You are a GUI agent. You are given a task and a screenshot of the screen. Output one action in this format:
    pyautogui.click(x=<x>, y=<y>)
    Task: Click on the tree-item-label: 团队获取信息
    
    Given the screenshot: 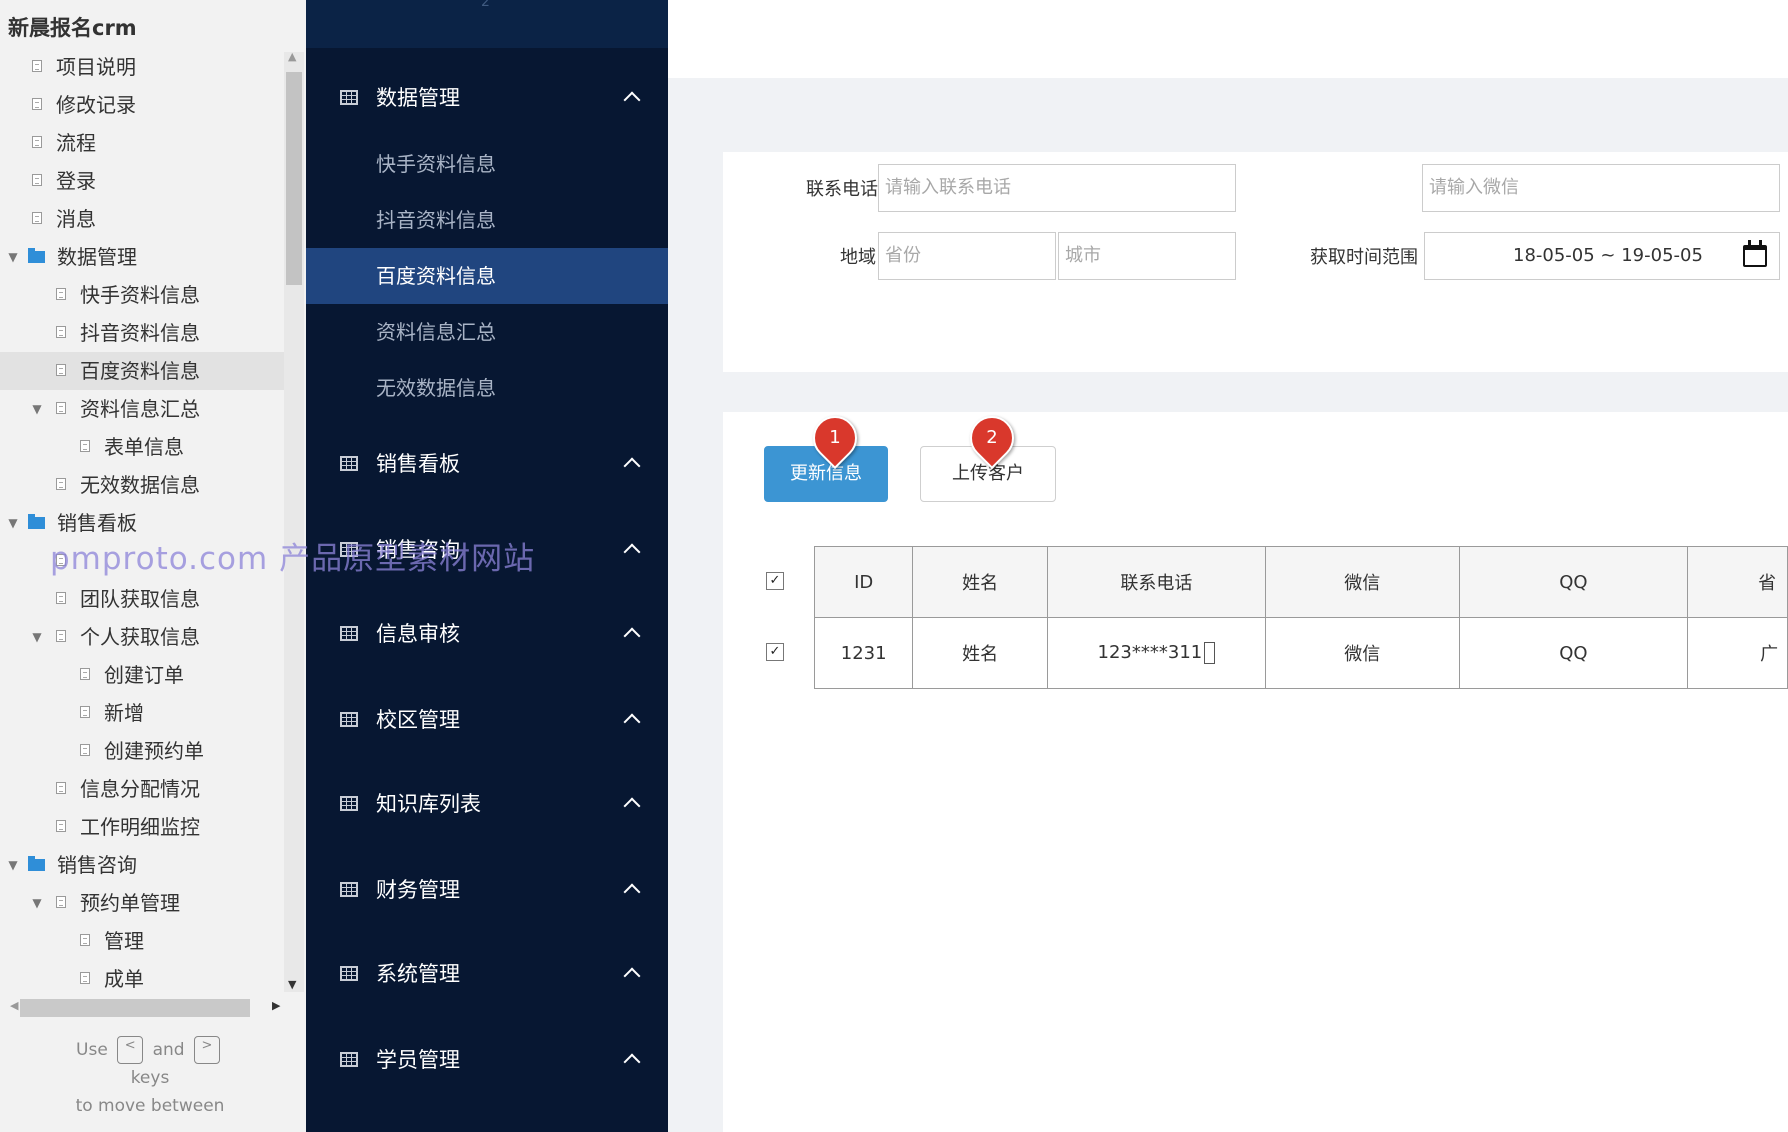 What is the action you would take?
    pyautogui.click(x=140, y=599)
    